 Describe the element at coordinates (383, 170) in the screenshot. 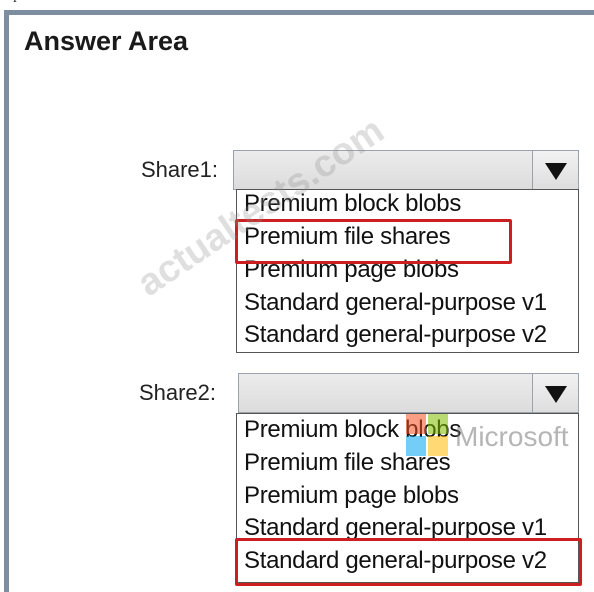

I see `share1-selected-value` at that location.